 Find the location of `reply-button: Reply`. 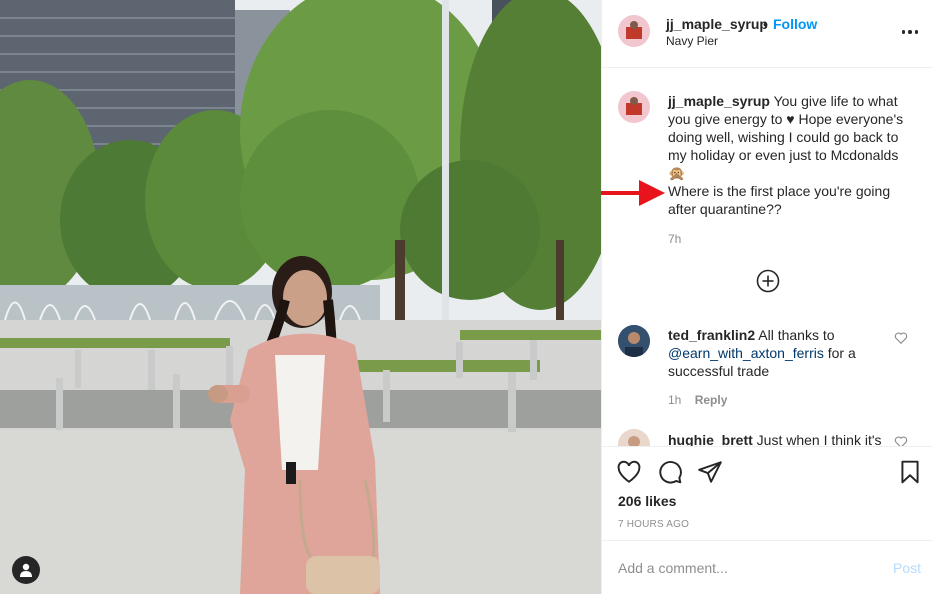

reply-button: Reply is located at coordinates (711, 400).